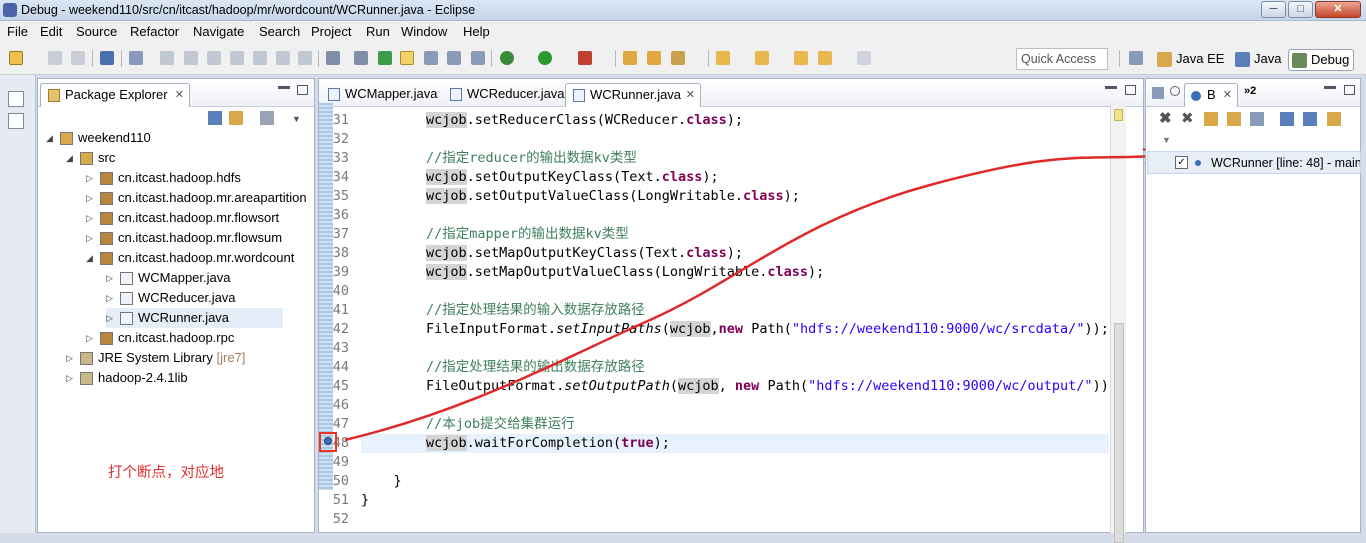 Image resolution: width=1366 pixels, height=543 pixels. What do you see at coordinates (1258, 60) in the screenshot?
I see `perspective-java: Java` at bounding box center [1258, 60].